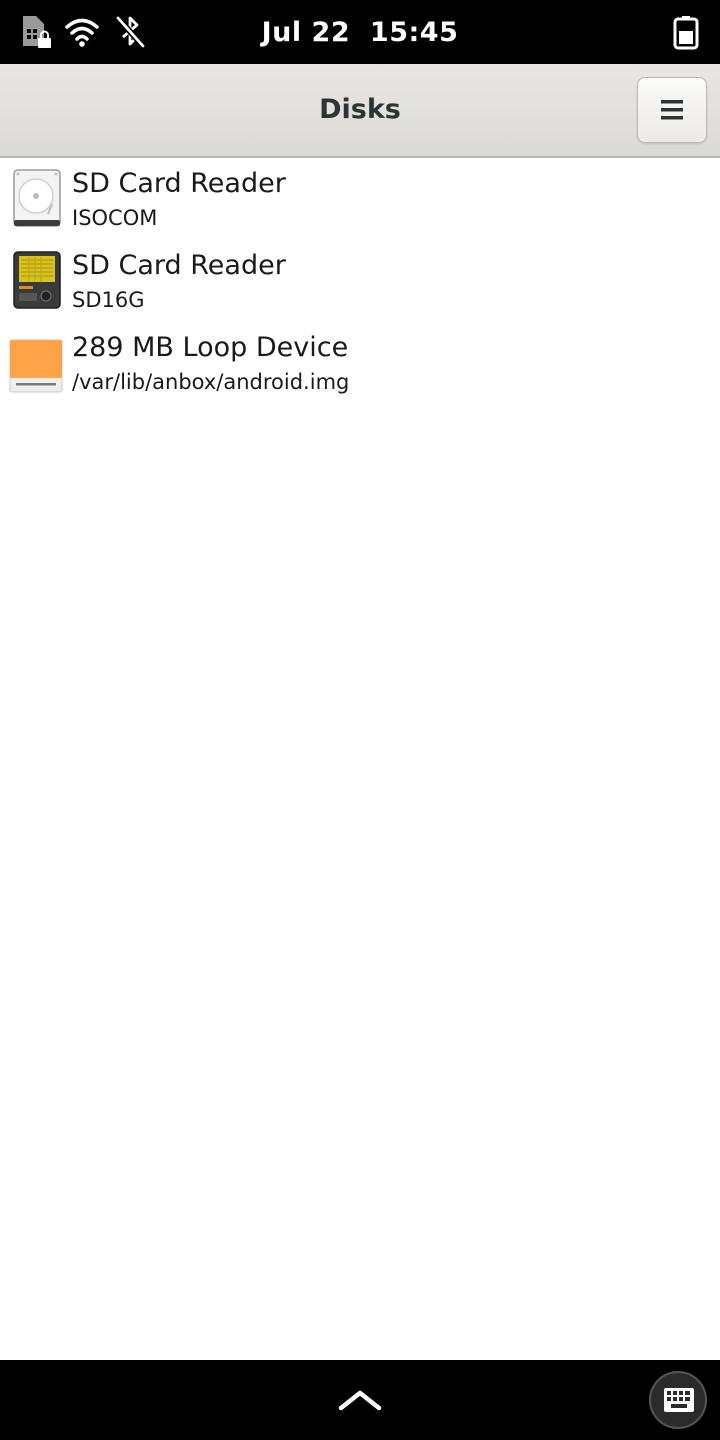 The width and height of the screenshot is (720, 1440). I want to click on keyboard-toggle-button, so click(678, 1400).